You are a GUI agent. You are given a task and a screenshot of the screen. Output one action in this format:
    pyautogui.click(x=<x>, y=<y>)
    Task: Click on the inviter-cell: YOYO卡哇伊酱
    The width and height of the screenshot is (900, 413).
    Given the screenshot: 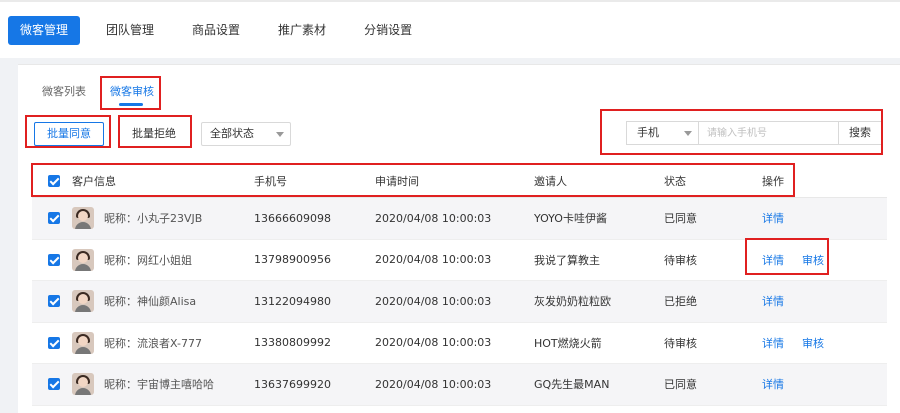 What is the action you would take?
    pyautogui.click(x=570, y=219)
    